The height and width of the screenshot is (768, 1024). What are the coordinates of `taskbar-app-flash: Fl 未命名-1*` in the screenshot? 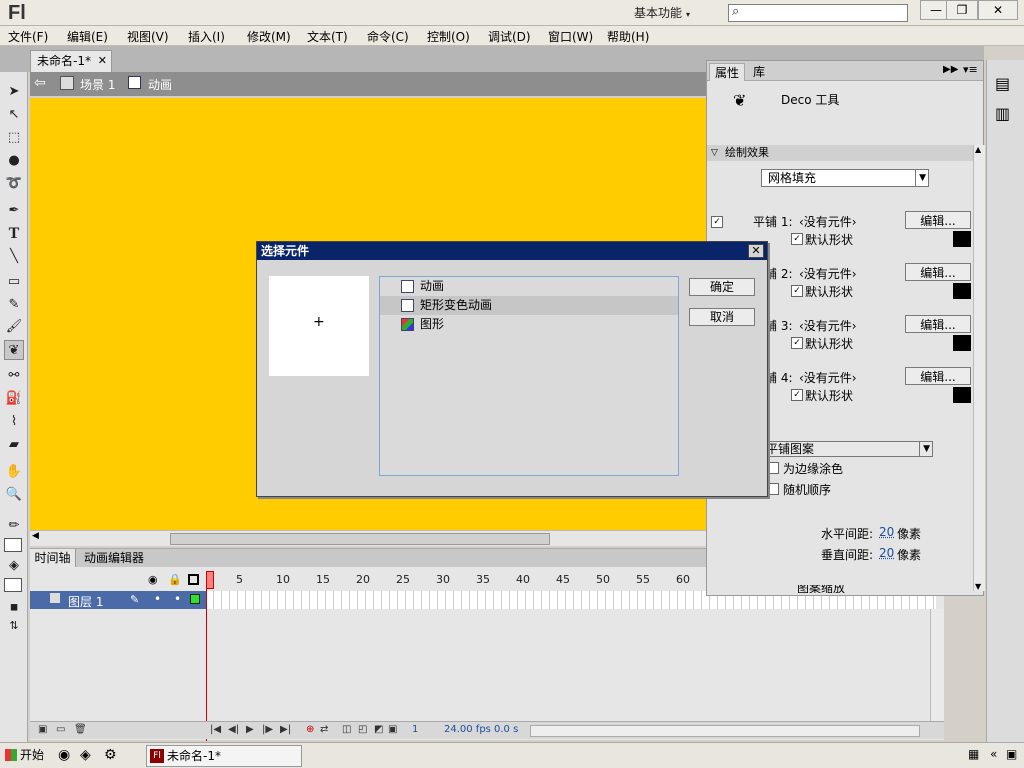 It's located at (224, 756).